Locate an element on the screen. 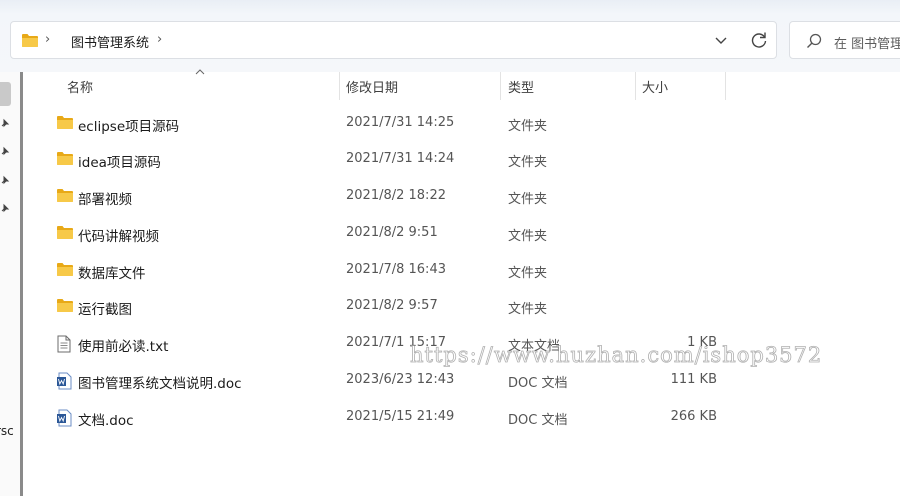 This screenshot has height=496, width=900. file-date: 2021/8/2 9:57 is located at coordinates (392, 305).